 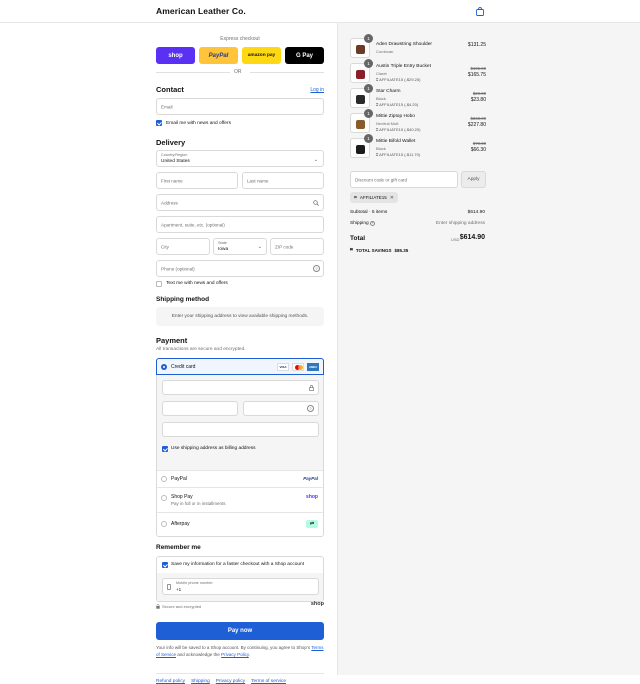 What do you see at coordinates (240, 429) in the screenshot?
I see `name-on-card-field` at bounding box center [240, 429].